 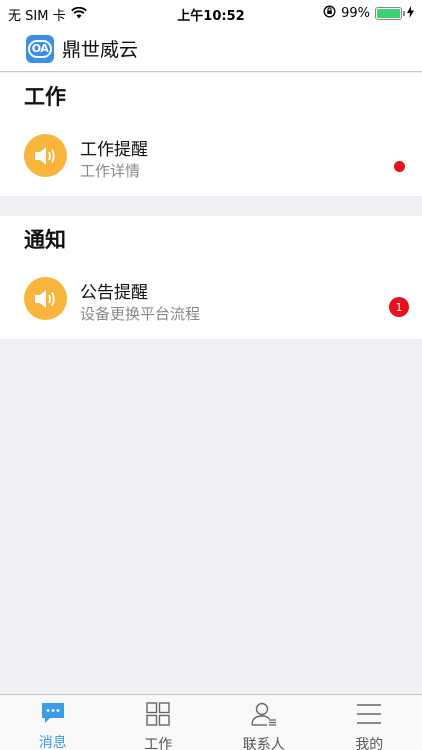 What do you see at coordinates (264, 716) in the screenshot?
I see `contacts-icon` at bounding box center [264, 716].